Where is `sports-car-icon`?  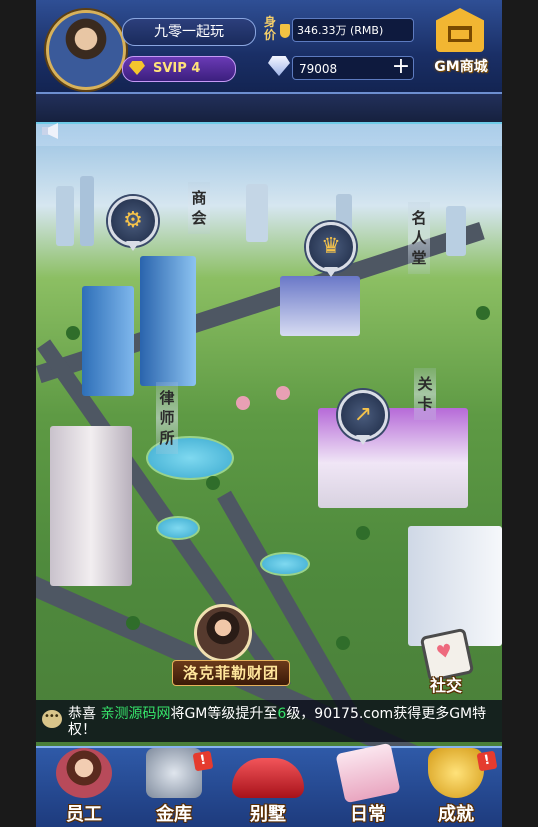 sports-car-icon is located at coordinates (268, 778).